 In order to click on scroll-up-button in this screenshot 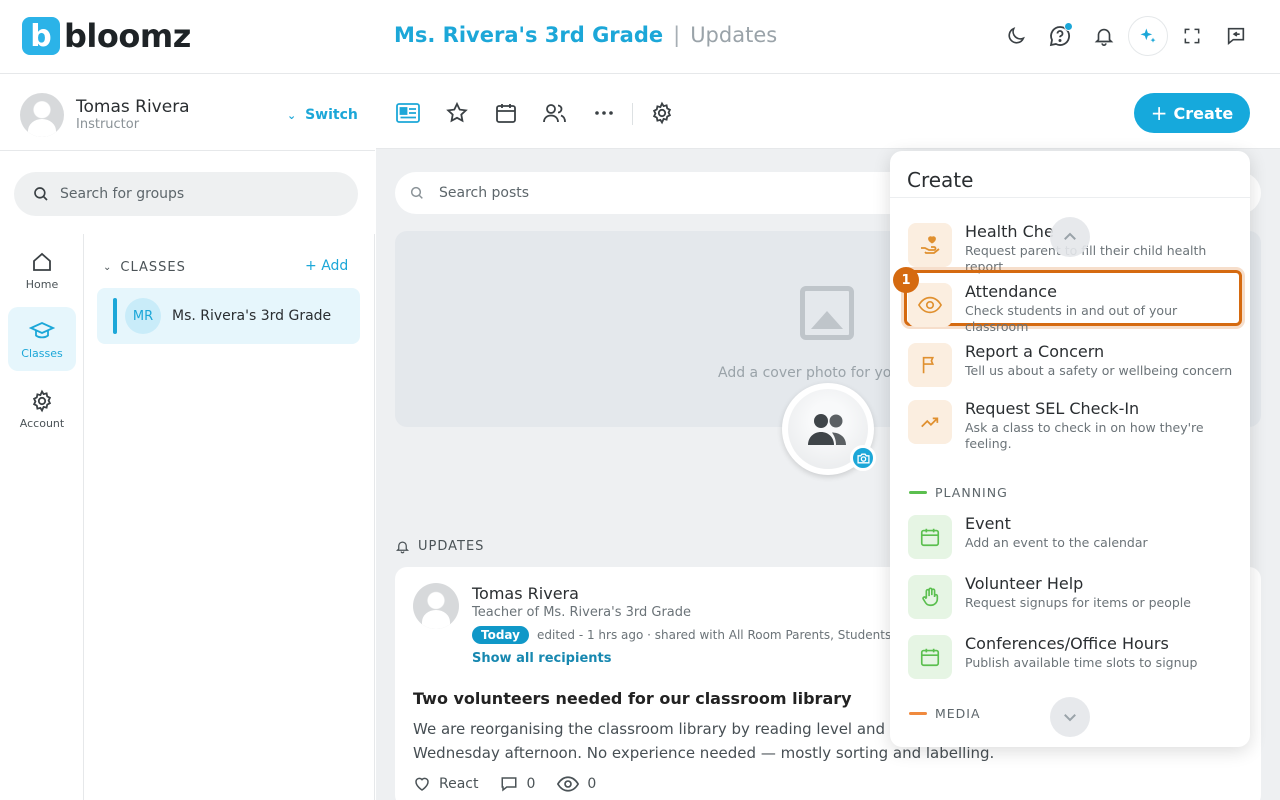, I will do `click(1070, 237)`.